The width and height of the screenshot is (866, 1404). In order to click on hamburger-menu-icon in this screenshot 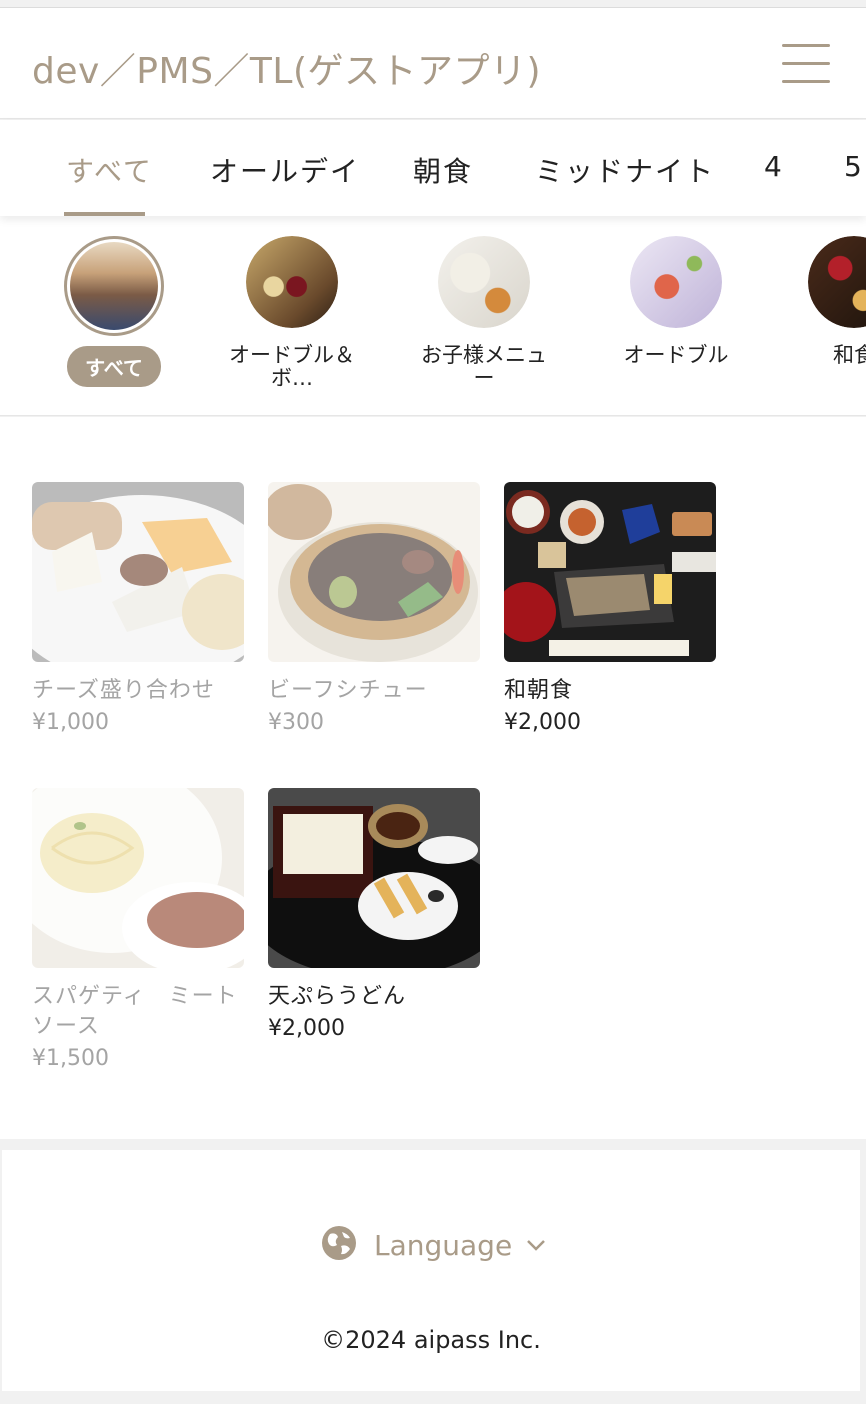, I will do `click(806, 64)`.